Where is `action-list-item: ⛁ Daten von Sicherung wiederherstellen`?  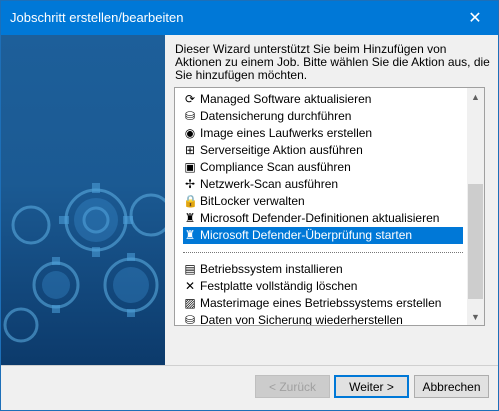
action-list-item: ⛁ Daten von Sicherung wiederherstellen is located at coordinates (323, 319).